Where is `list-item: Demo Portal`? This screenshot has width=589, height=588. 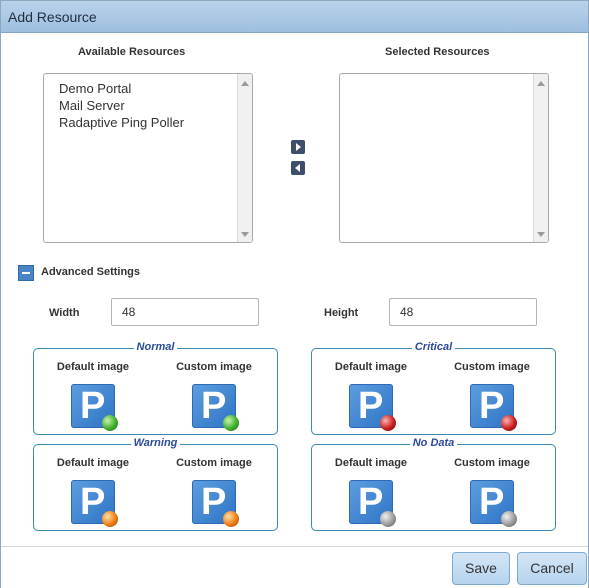
list-item: Demo Portal is located at coordinates (155, 88).